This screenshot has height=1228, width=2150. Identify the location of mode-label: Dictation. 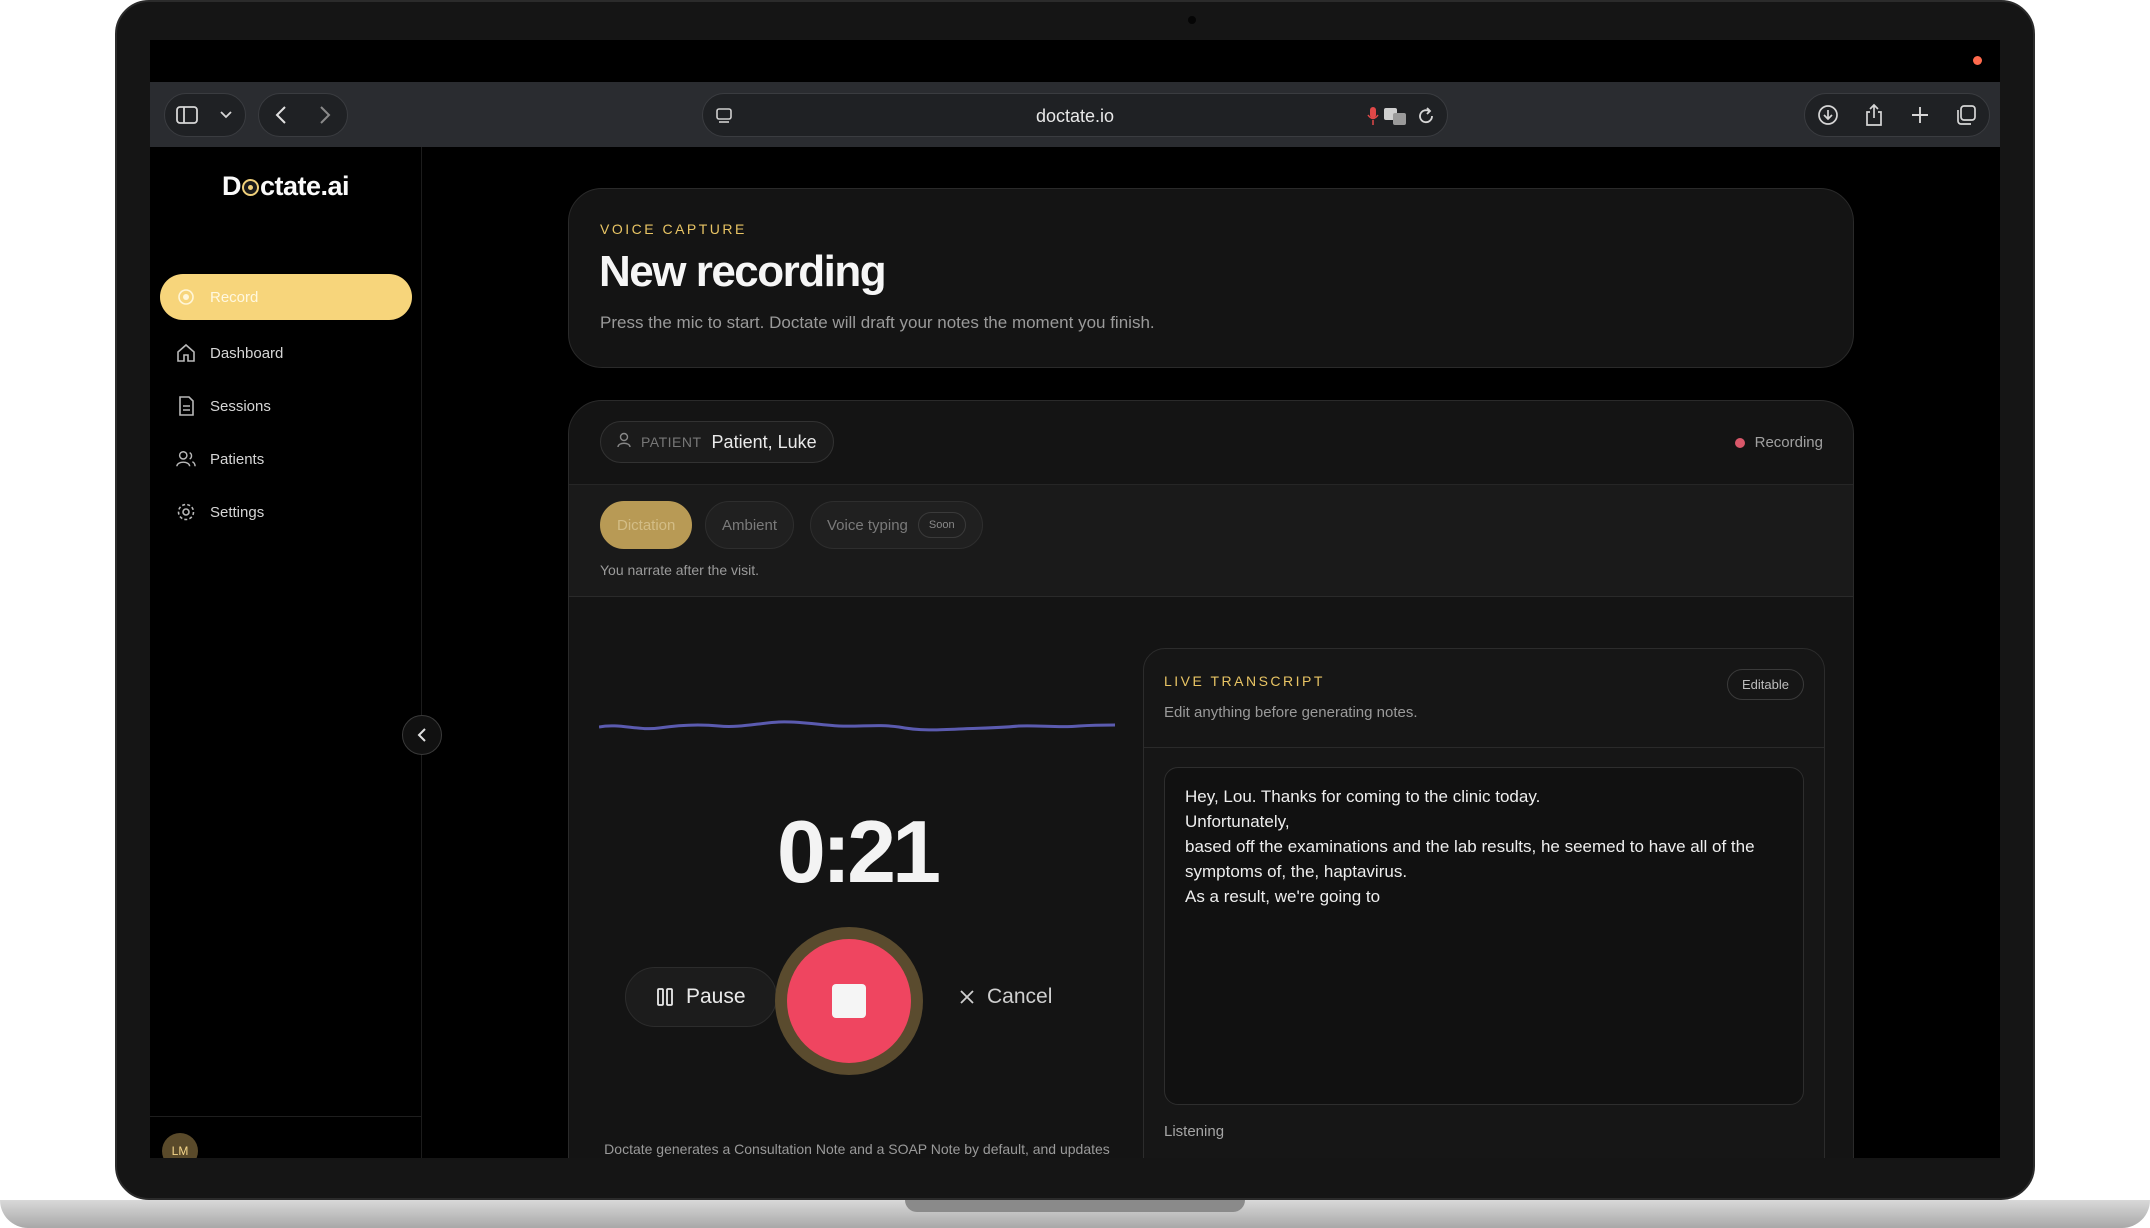
(646, 525).